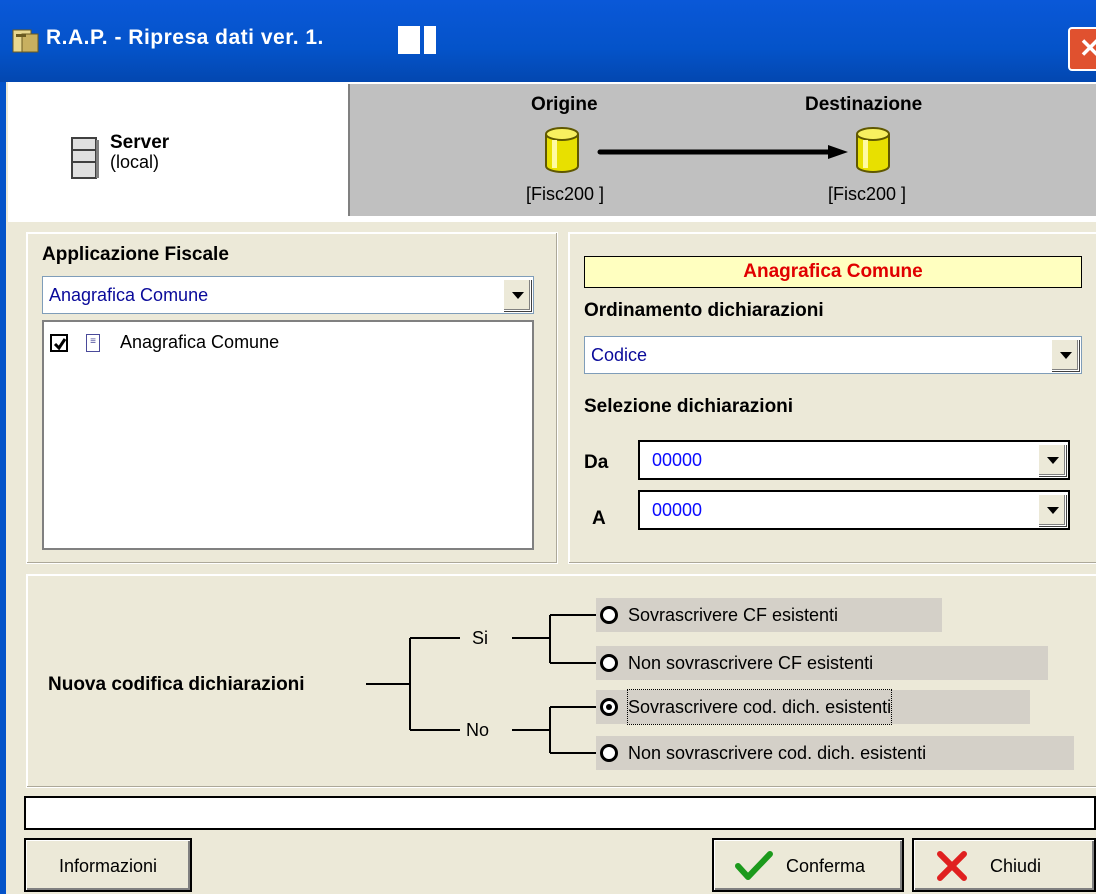 This screenshot has width=1096, height=894. What do you see at coordinates (565, 194) in the screenshot?
I see `origin-database-name: [Fisc200 ]` at bounding box center [565, 194].